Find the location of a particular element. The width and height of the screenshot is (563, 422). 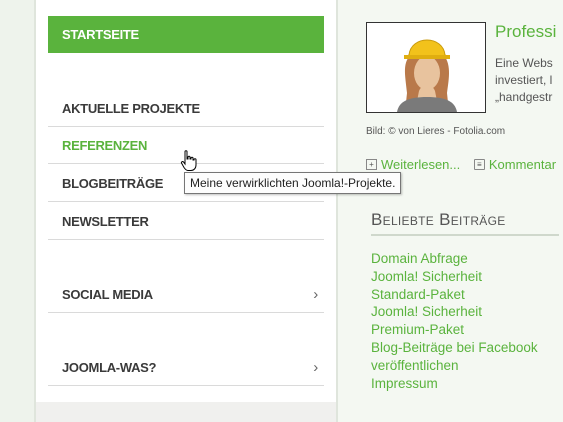

hand-pointer-icon is located at coordinates (188, 160).